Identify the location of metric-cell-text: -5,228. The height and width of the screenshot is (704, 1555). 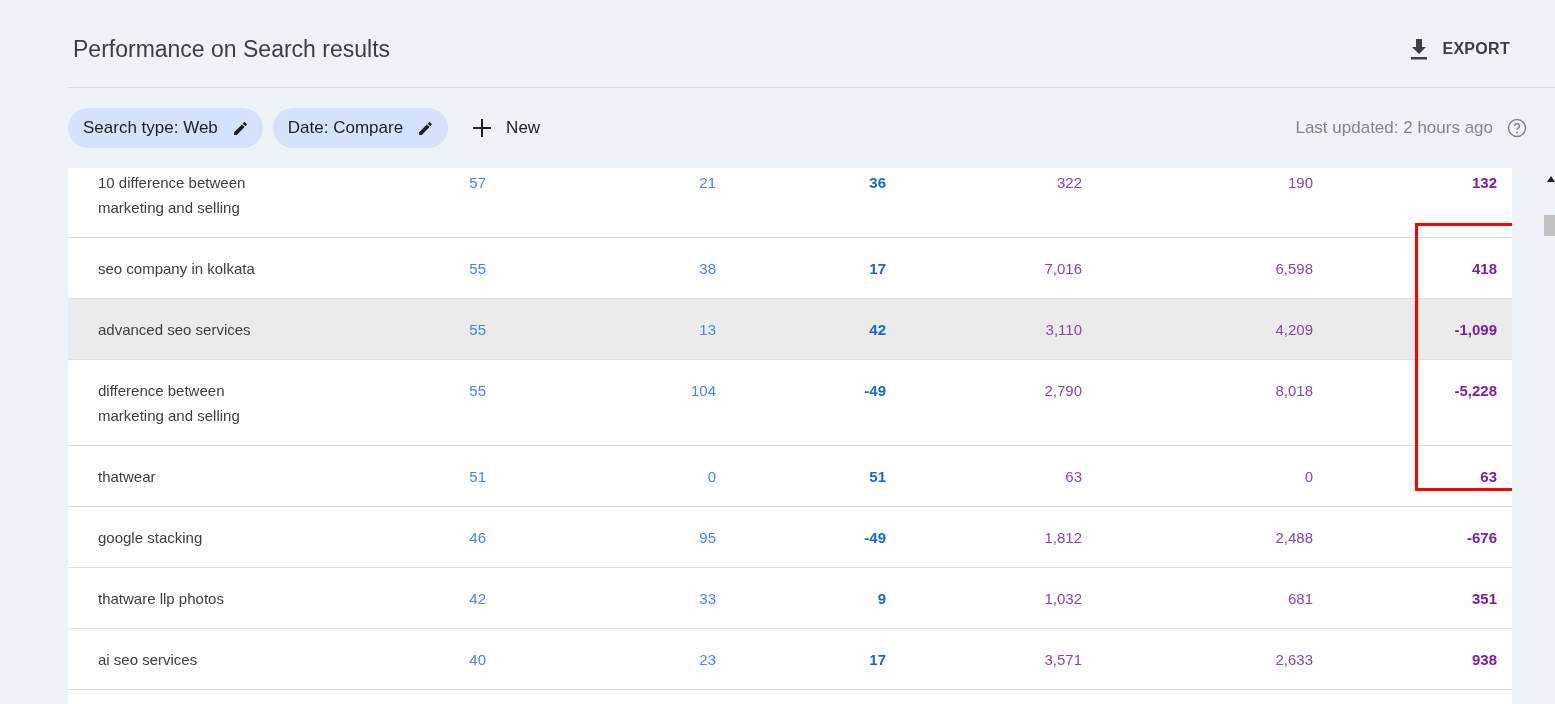
(1475, 391).